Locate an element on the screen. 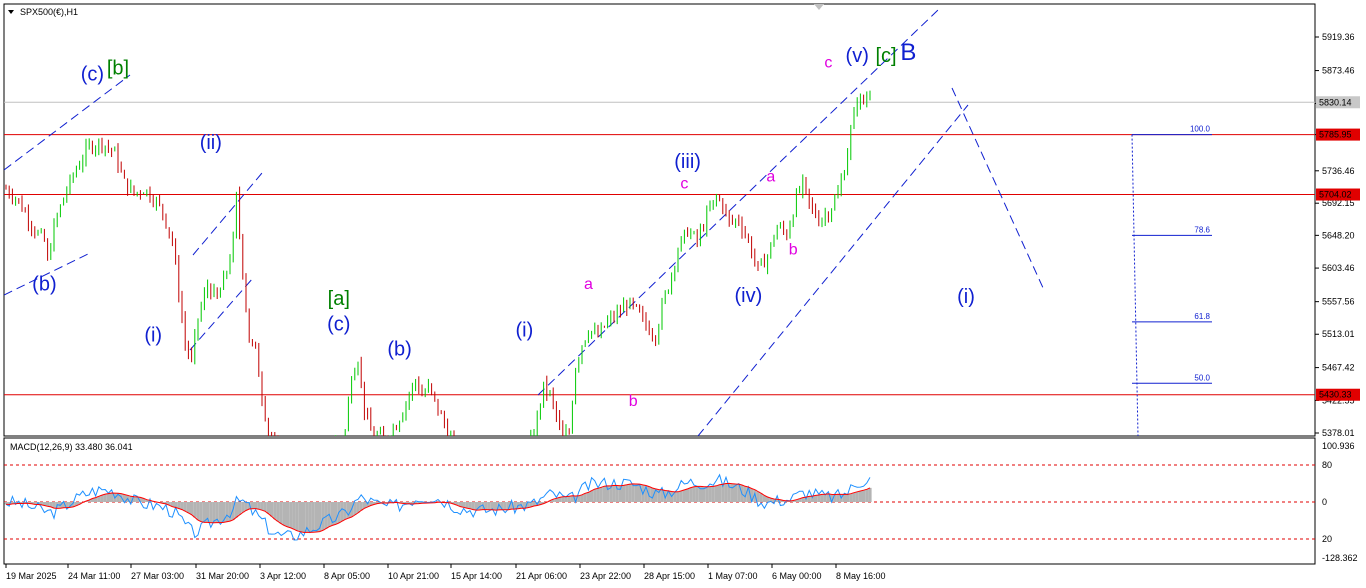 Image resolution: width=1366 pixels, height=588 pixels. wave-label: [c] is located at coordinates (885, 56).